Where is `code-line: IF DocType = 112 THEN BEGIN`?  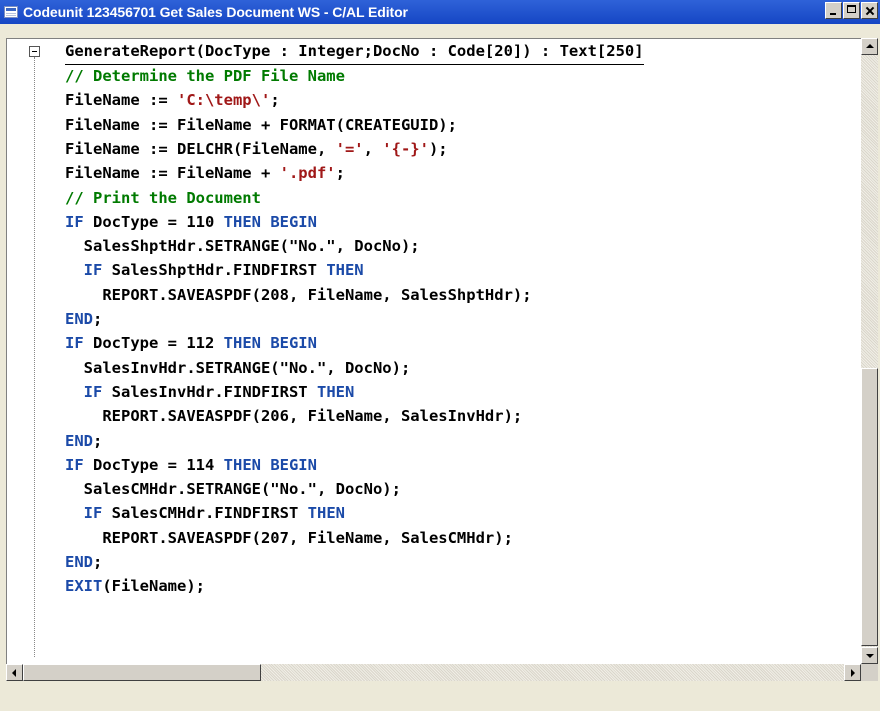 code-line: IF DocType = 112 THEN BEGIN is located at coordinates (191, 343).